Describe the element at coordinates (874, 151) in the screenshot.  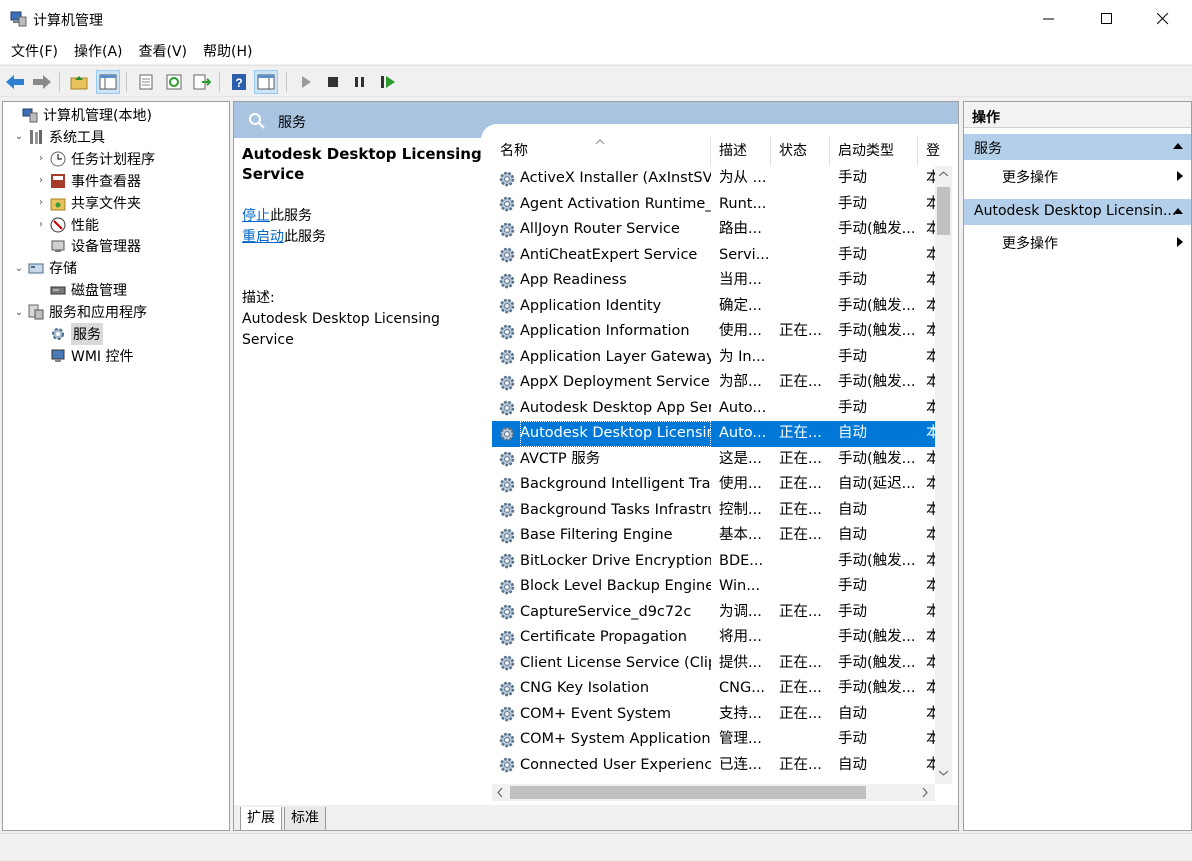
I see `column-startup-type: 启动类型` at that location.